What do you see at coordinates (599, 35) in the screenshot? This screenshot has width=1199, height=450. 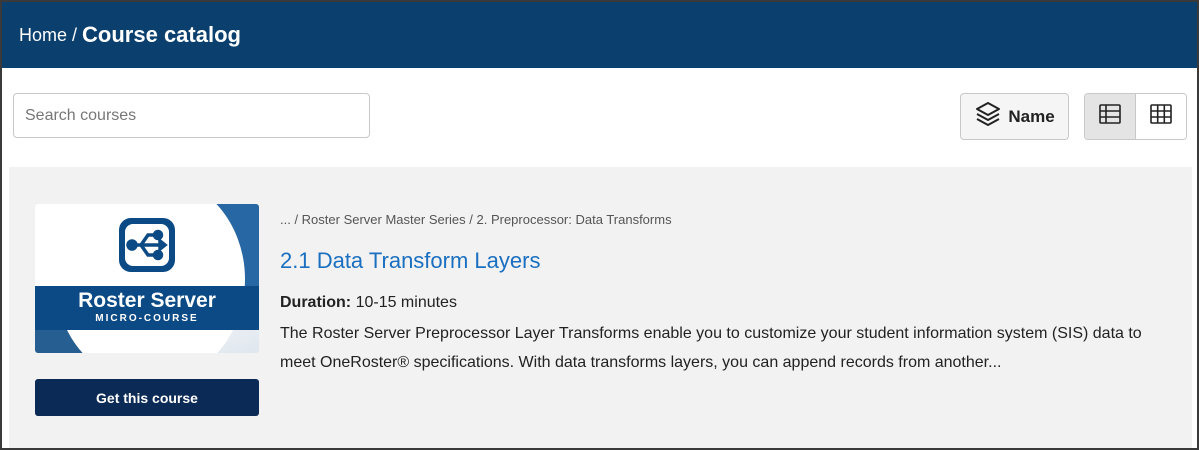 I see `page-header: Home / Course catalog` at bounding box center [599, 35].